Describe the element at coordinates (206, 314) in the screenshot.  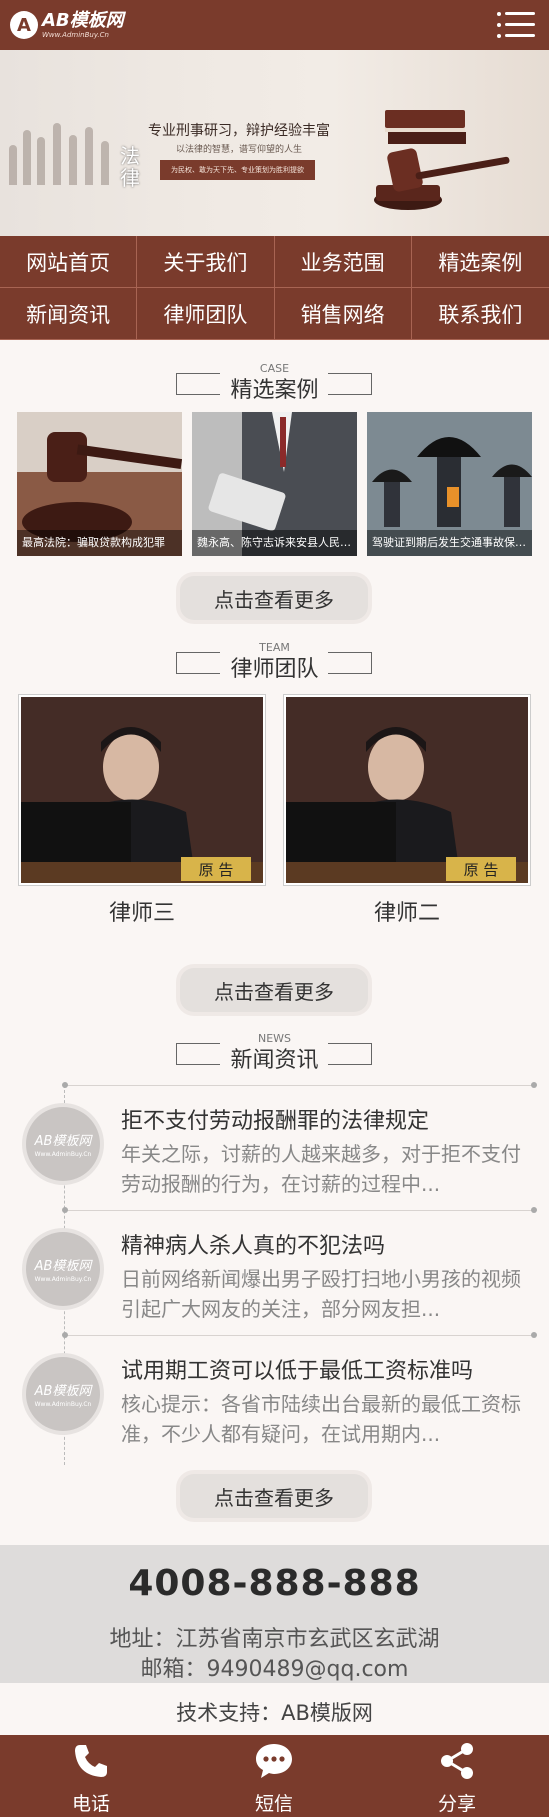
I see `nav-team: 律师团队` at that location.